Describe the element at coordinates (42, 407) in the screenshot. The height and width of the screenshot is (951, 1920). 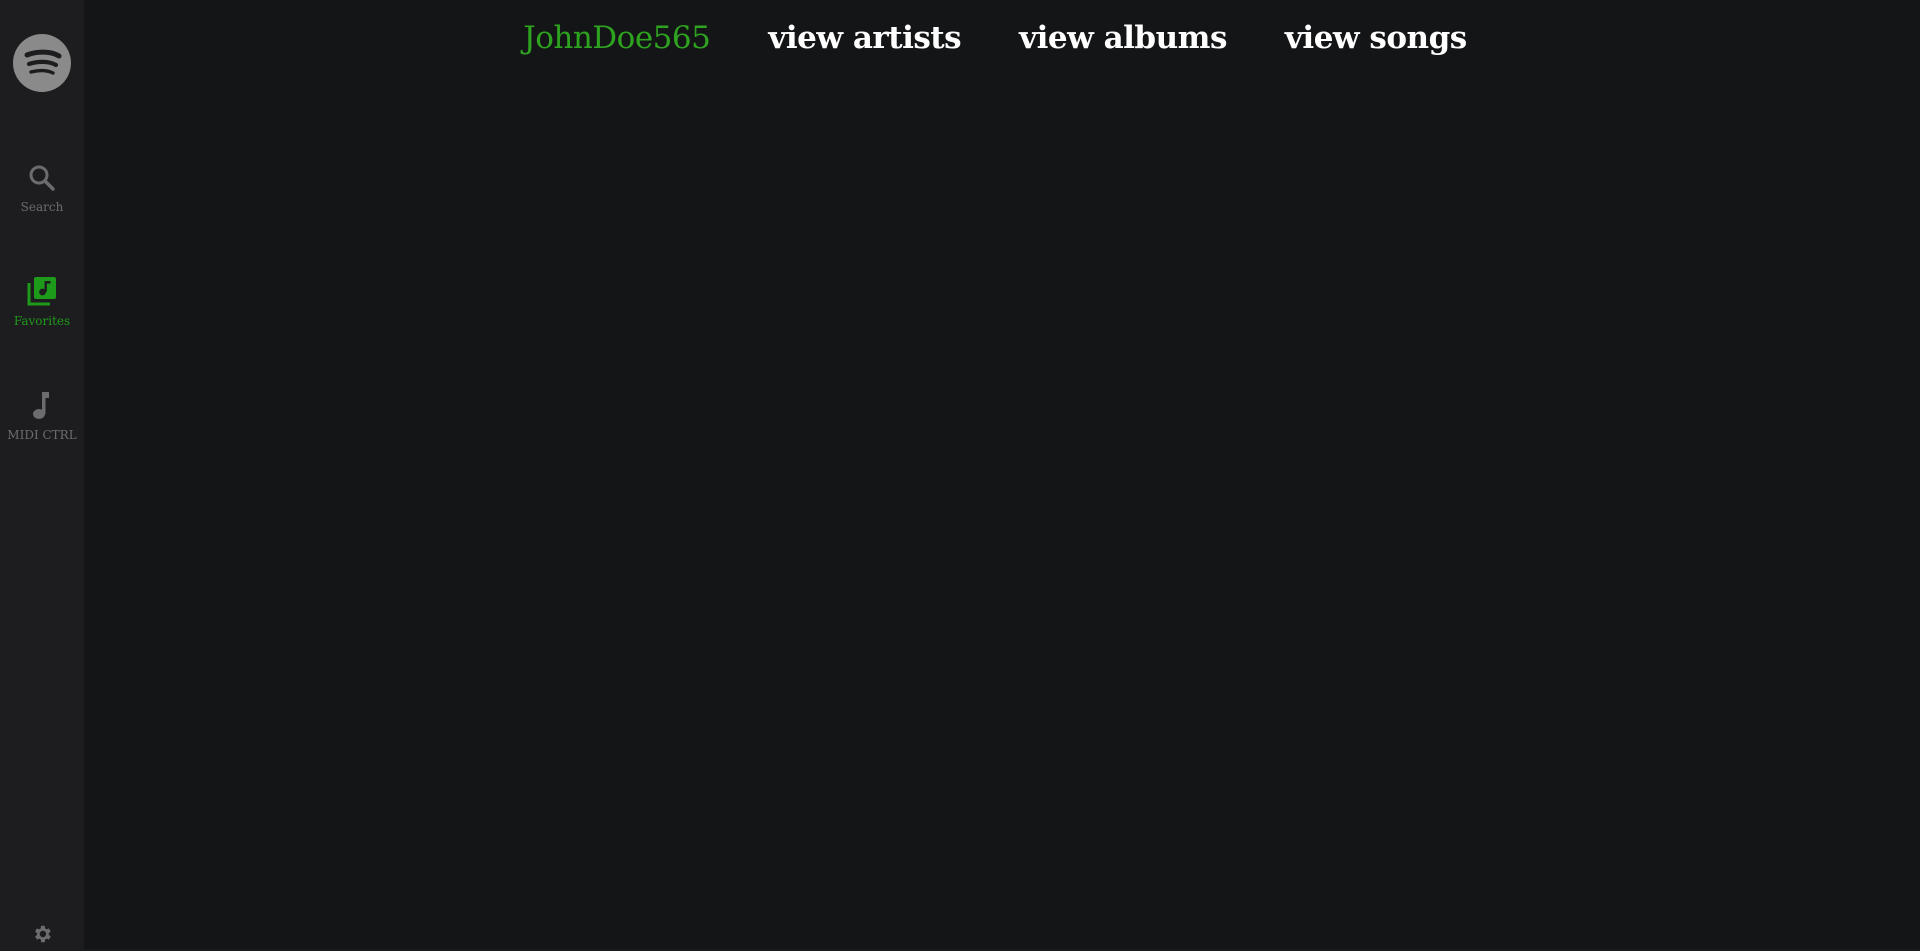
I see `music-note-icon` at that location.